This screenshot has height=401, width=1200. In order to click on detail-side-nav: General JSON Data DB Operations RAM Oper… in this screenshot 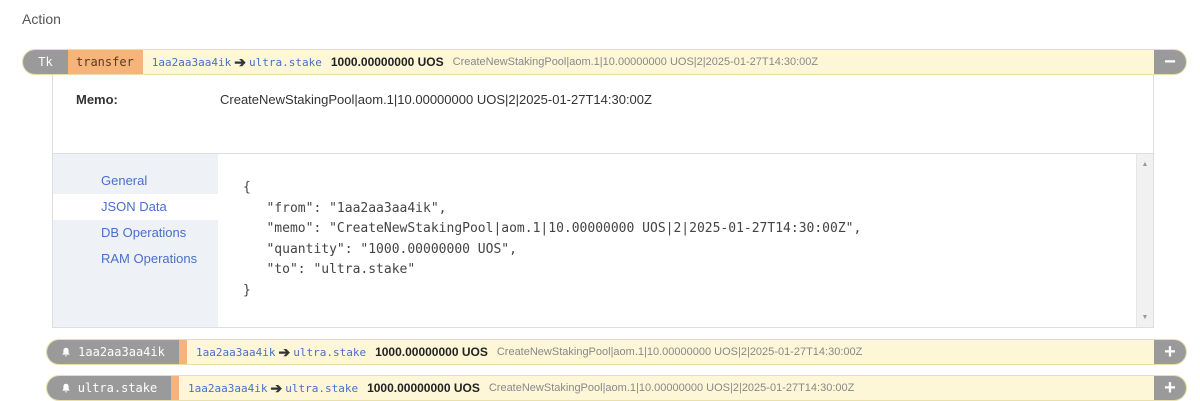, I will do `click(135, 240)`.